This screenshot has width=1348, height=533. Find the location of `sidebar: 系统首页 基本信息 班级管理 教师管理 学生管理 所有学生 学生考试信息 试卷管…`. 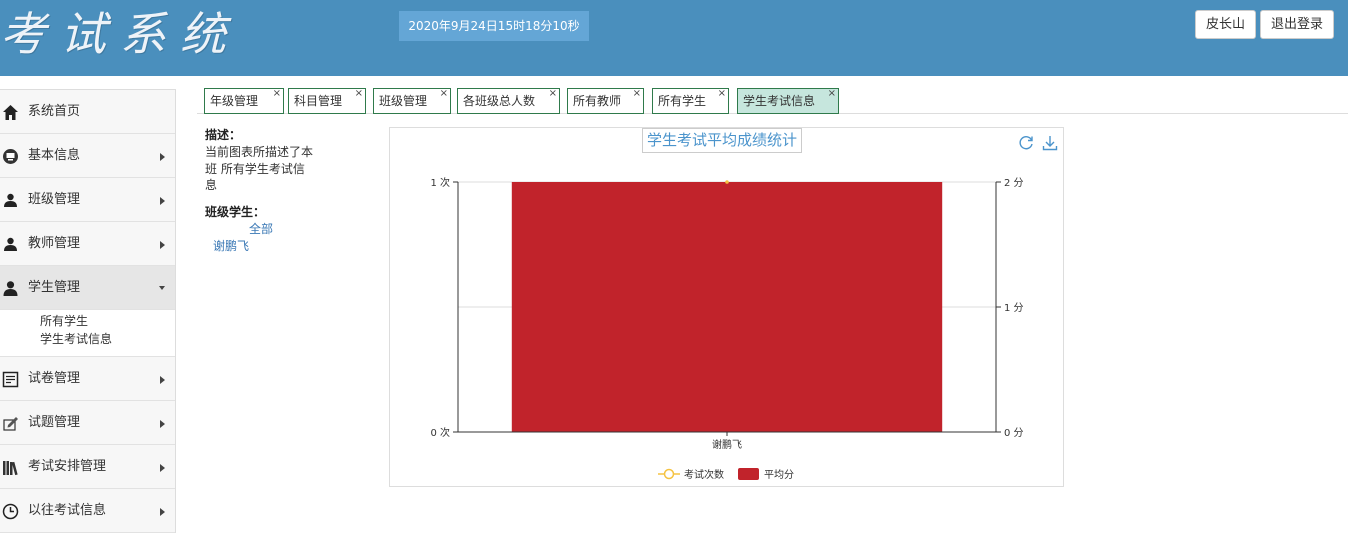

sidebar: 系统首页 基本信息 班级管理 教师管理 学生管理 所有学生 学生考试信息 试卷管… is located at coordinates (88, 311).